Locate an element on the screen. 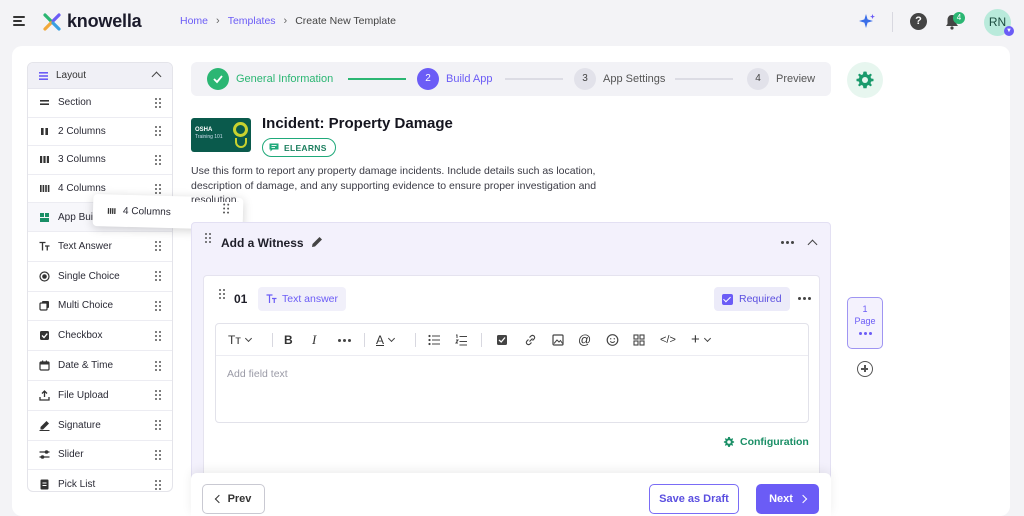 The image size is (1024, 516). slider-icon is located at coordinates (44, 455).